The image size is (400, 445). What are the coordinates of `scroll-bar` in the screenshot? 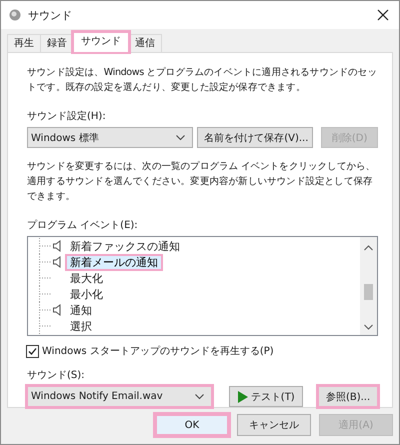 It's located at (368, 286).